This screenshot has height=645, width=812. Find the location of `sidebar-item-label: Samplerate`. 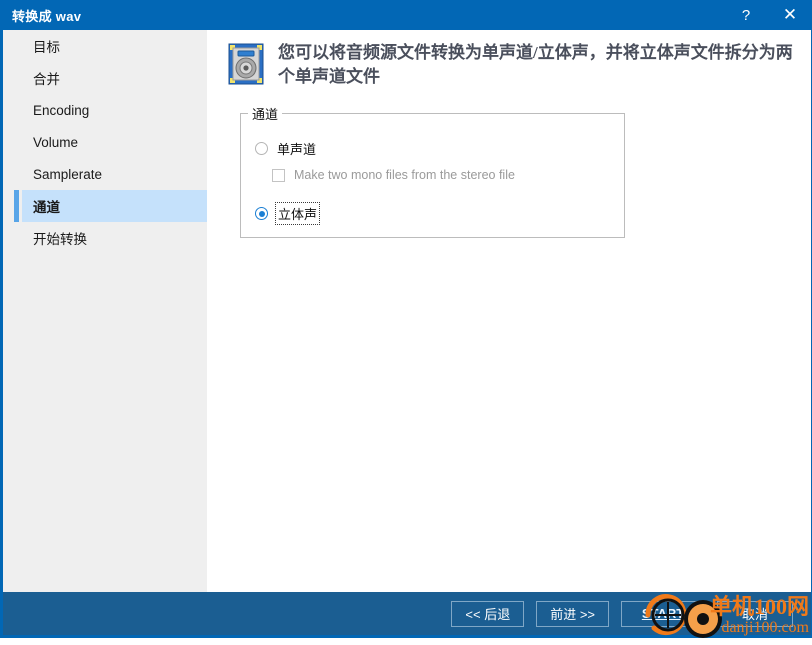

sidebar-item-label: Samplerate is located at coordinates (68, 174).